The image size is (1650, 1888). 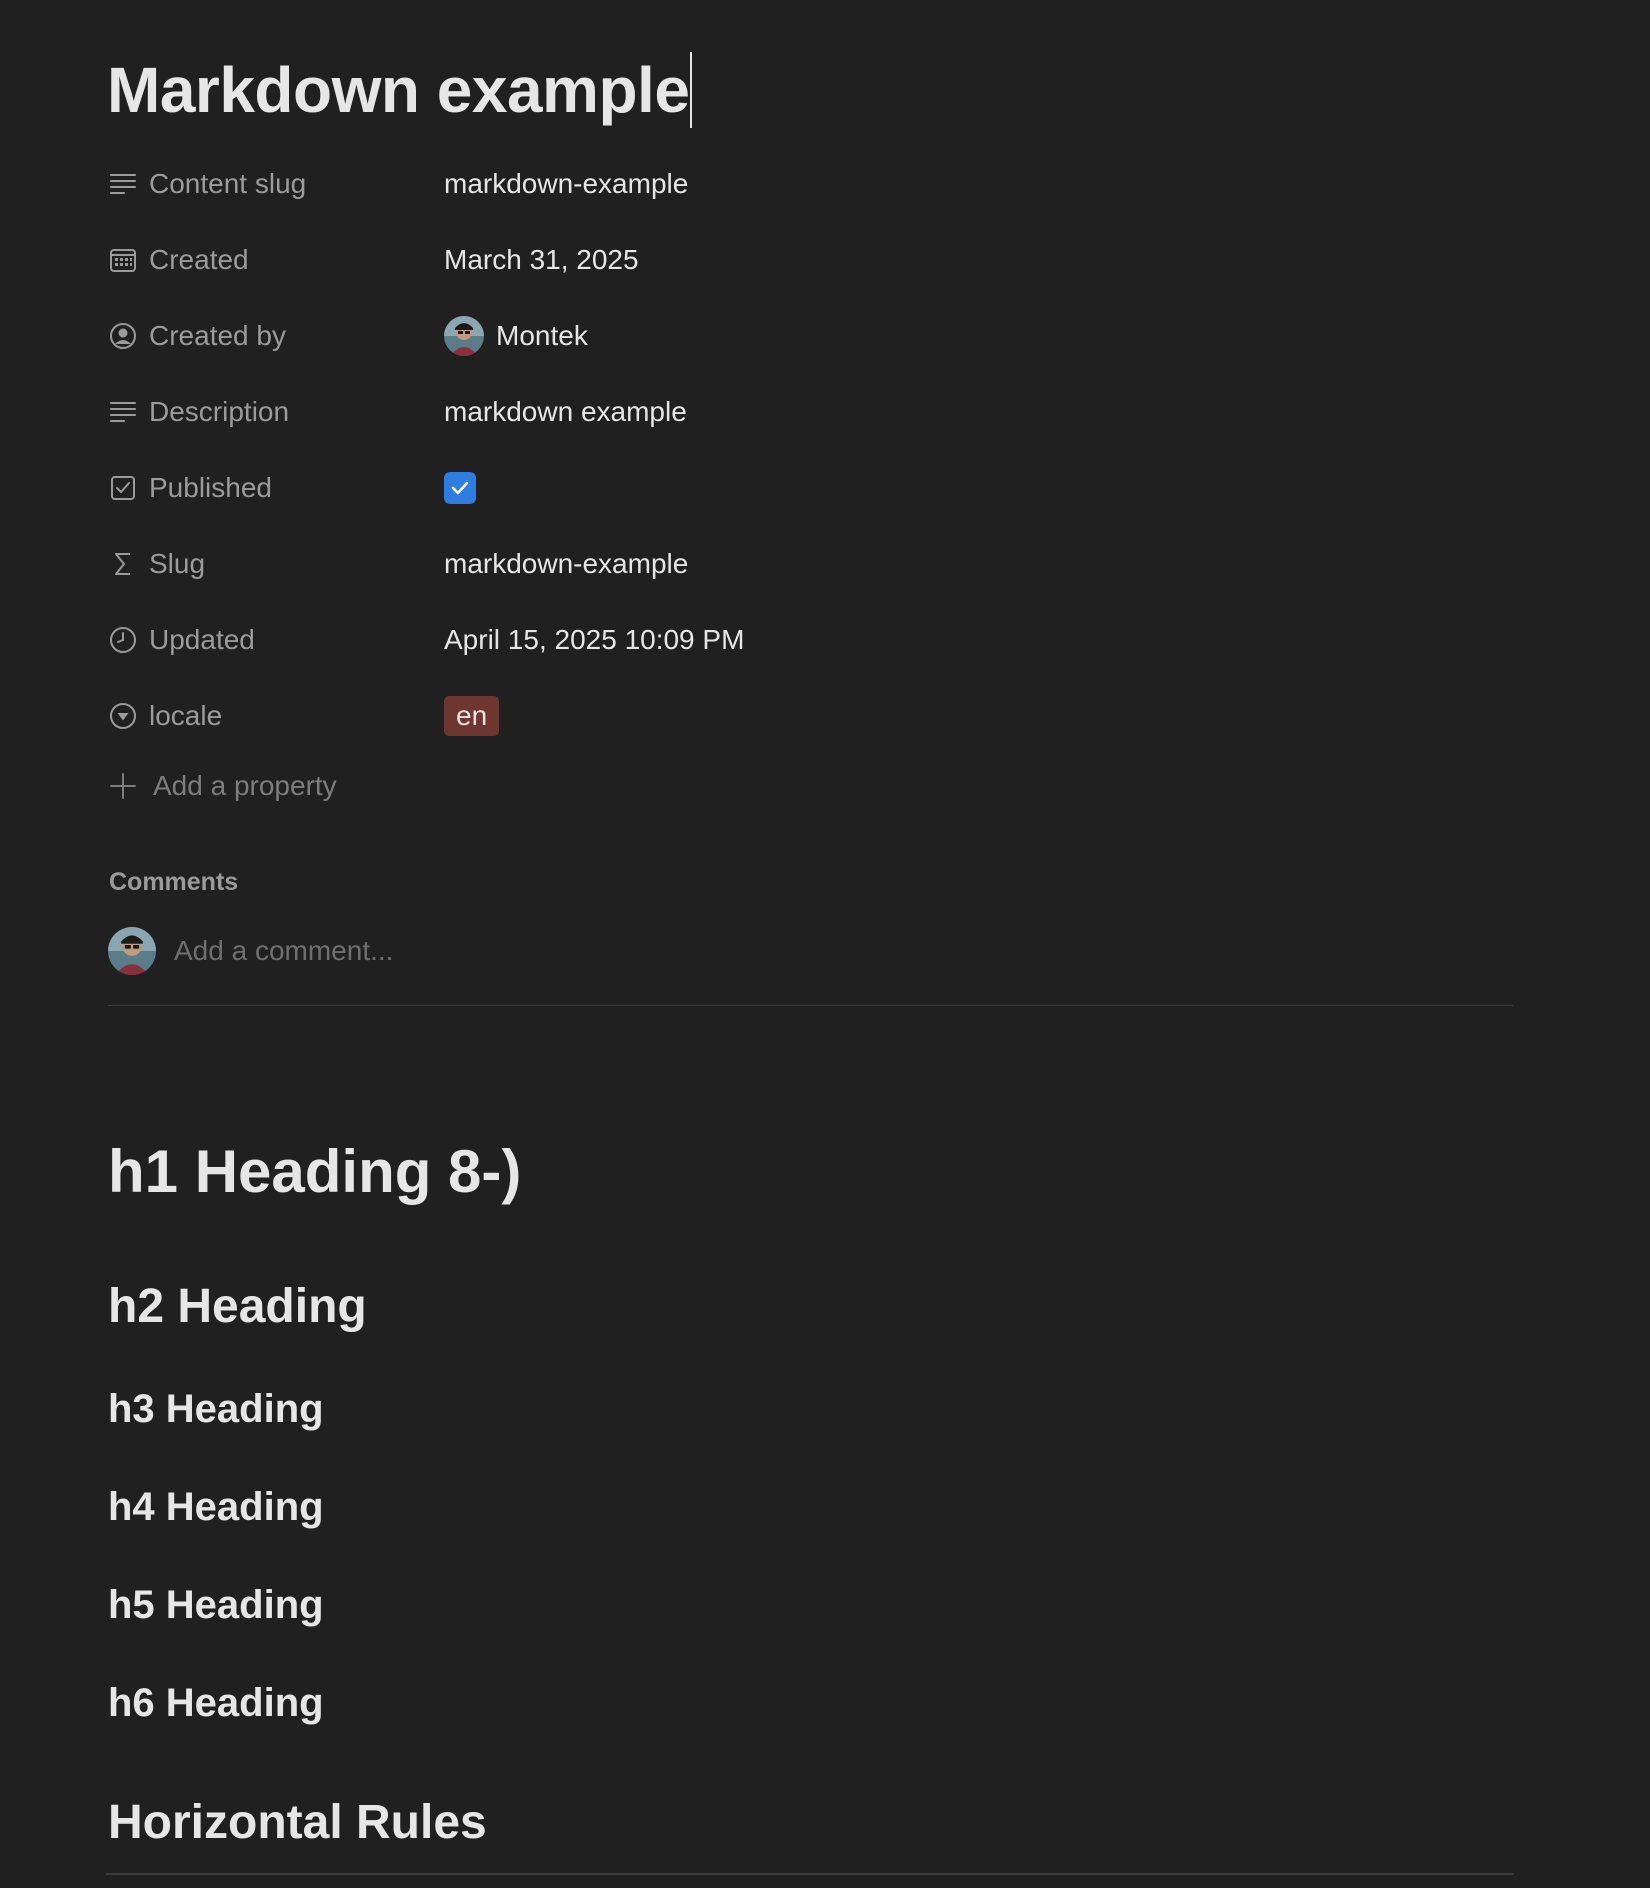 What do you see at coordinates (541, 260) in the screenshot?
I see `property-value-created: March 31, 2025` at bounding box center [541, 260].